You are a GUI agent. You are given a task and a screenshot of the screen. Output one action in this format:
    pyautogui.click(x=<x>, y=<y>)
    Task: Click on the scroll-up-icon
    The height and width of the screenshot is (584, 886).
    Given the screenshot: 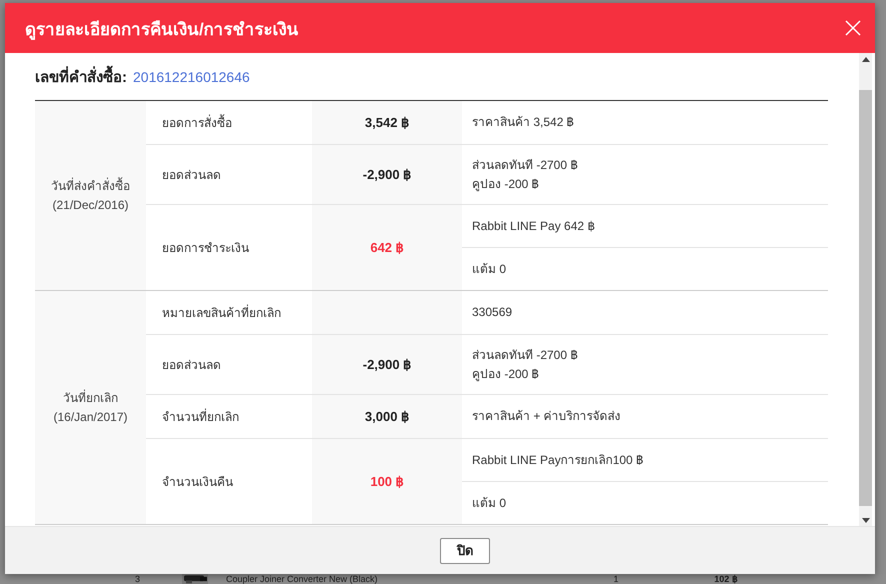 What is the action you would take?
    pyautogui.click(x=866, y=59)
    